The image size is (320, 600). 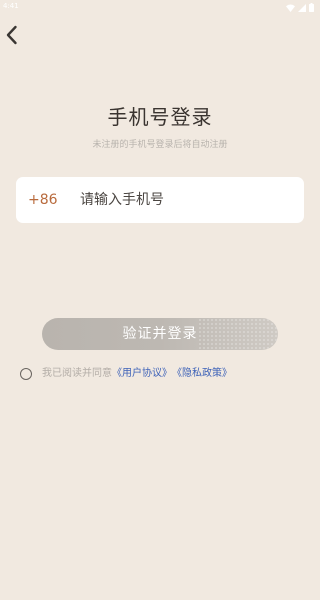 I want to click on back-arrow-icon, so click(x=11, y=35).